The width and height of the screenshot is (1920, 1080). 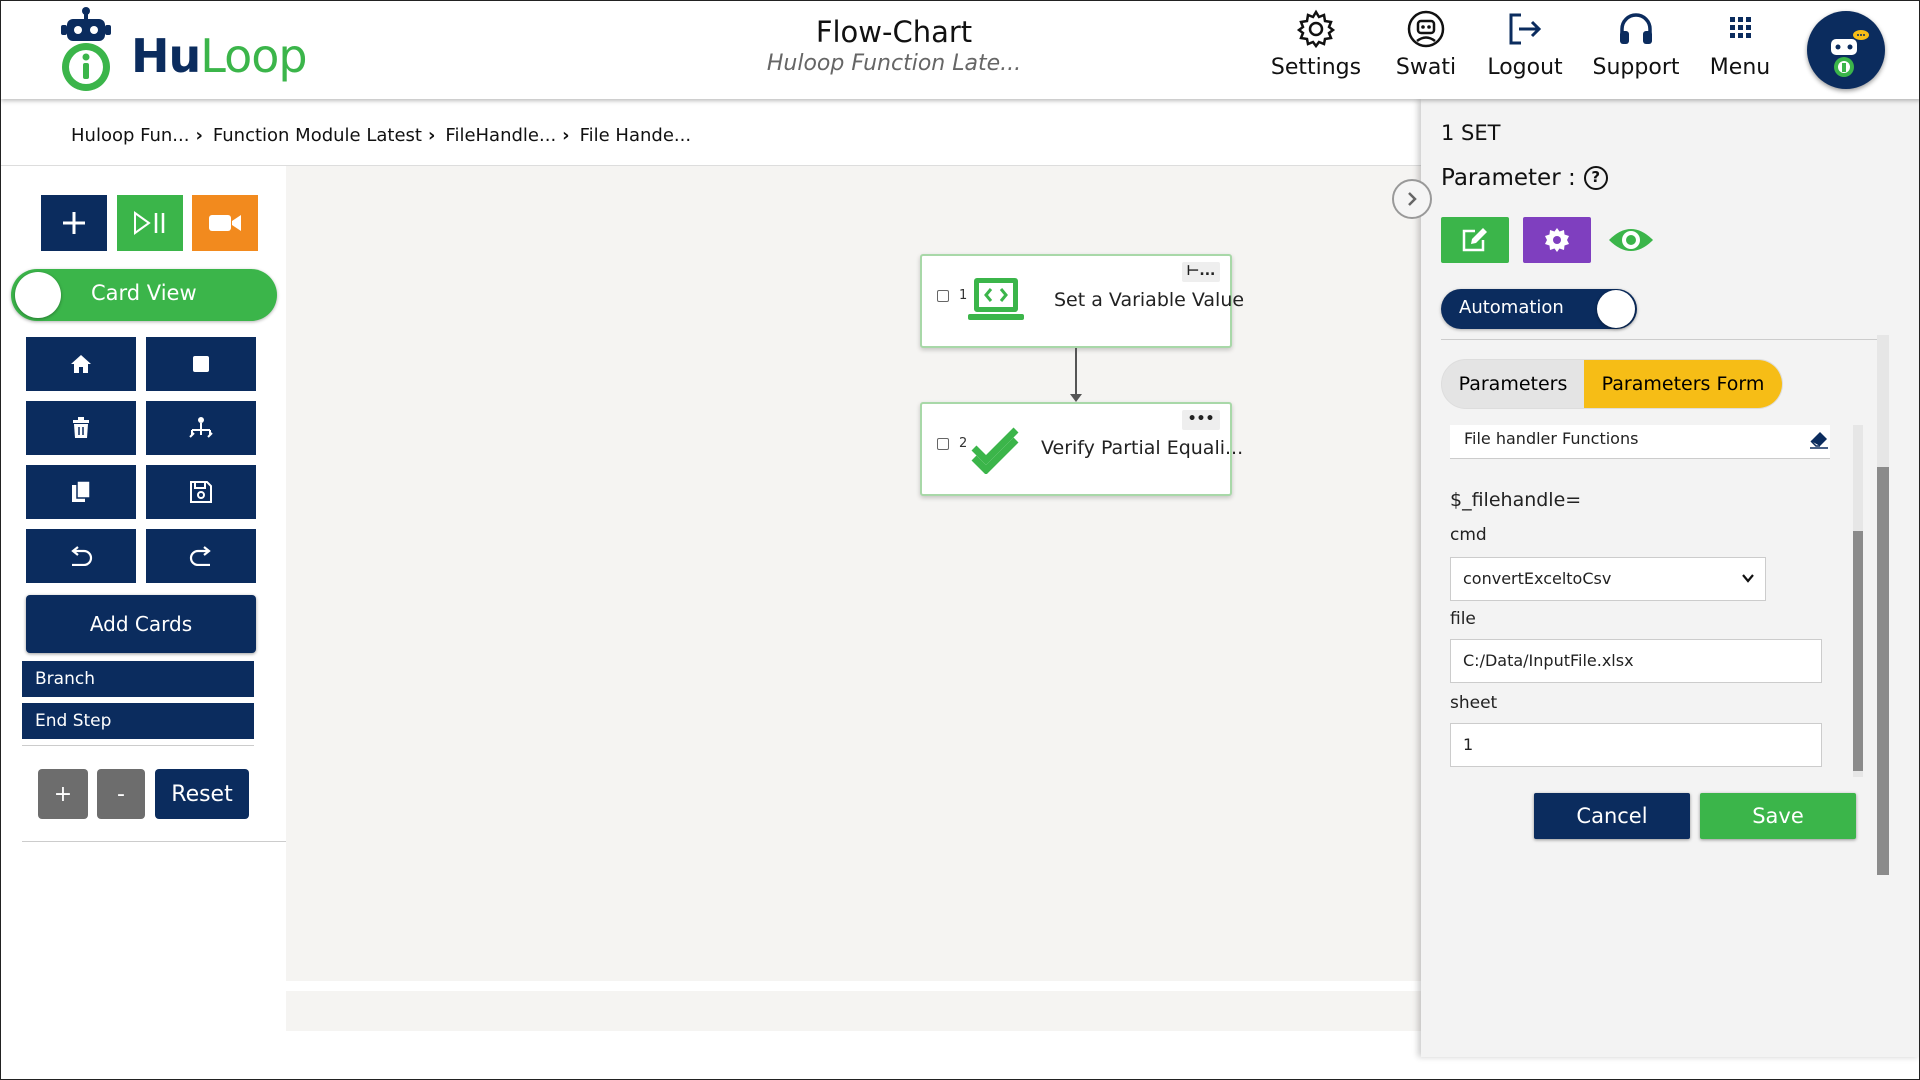 I want to click on branch-layout-button, so click(x=201, y=428).